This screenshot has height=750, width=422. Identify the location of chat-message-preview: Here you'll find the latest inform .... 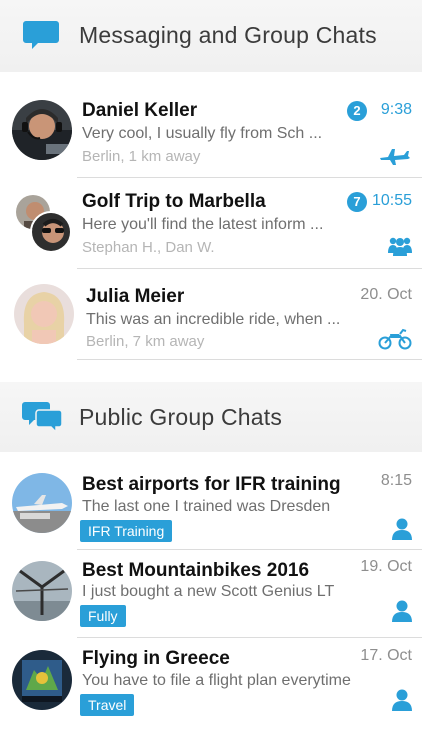
(203, 224).